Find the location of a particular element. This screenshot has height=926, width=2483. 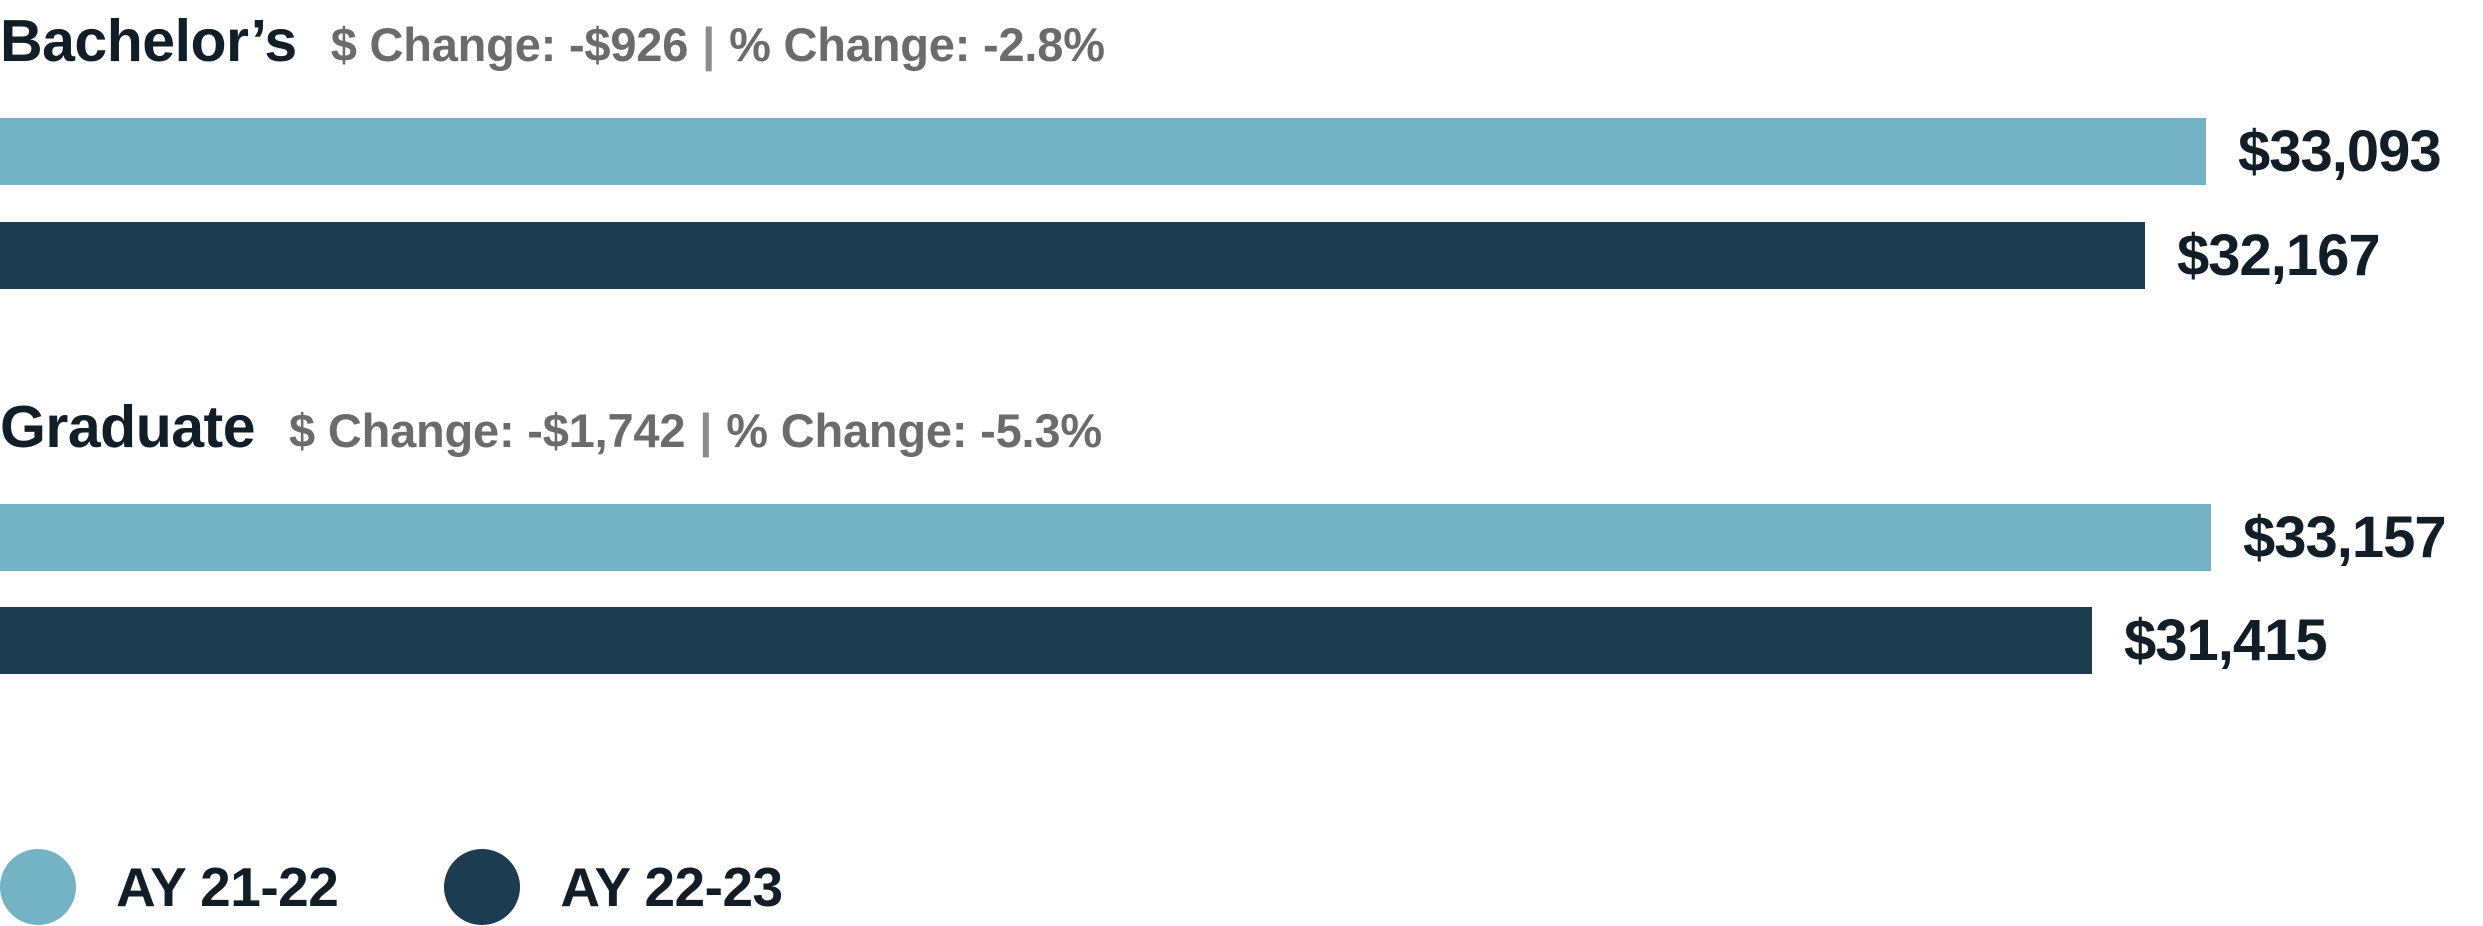

group-title: Bachelor’s is located at coordinates (148, 41).